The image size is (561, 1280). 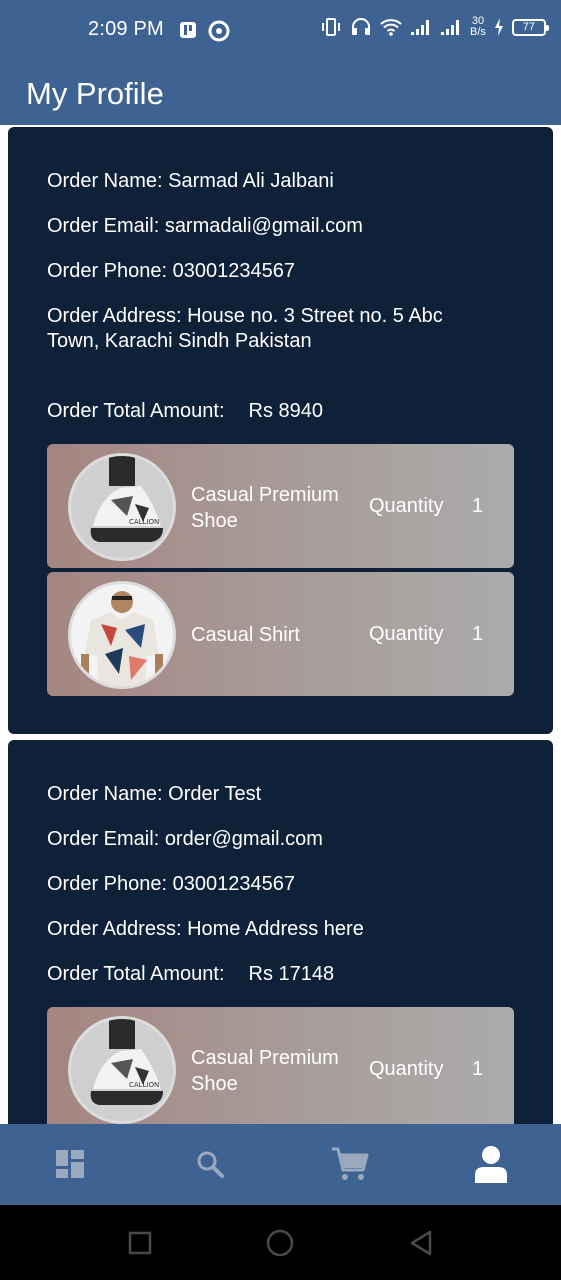 I want to click on vibrate-icon, so click(x=331, y=27).